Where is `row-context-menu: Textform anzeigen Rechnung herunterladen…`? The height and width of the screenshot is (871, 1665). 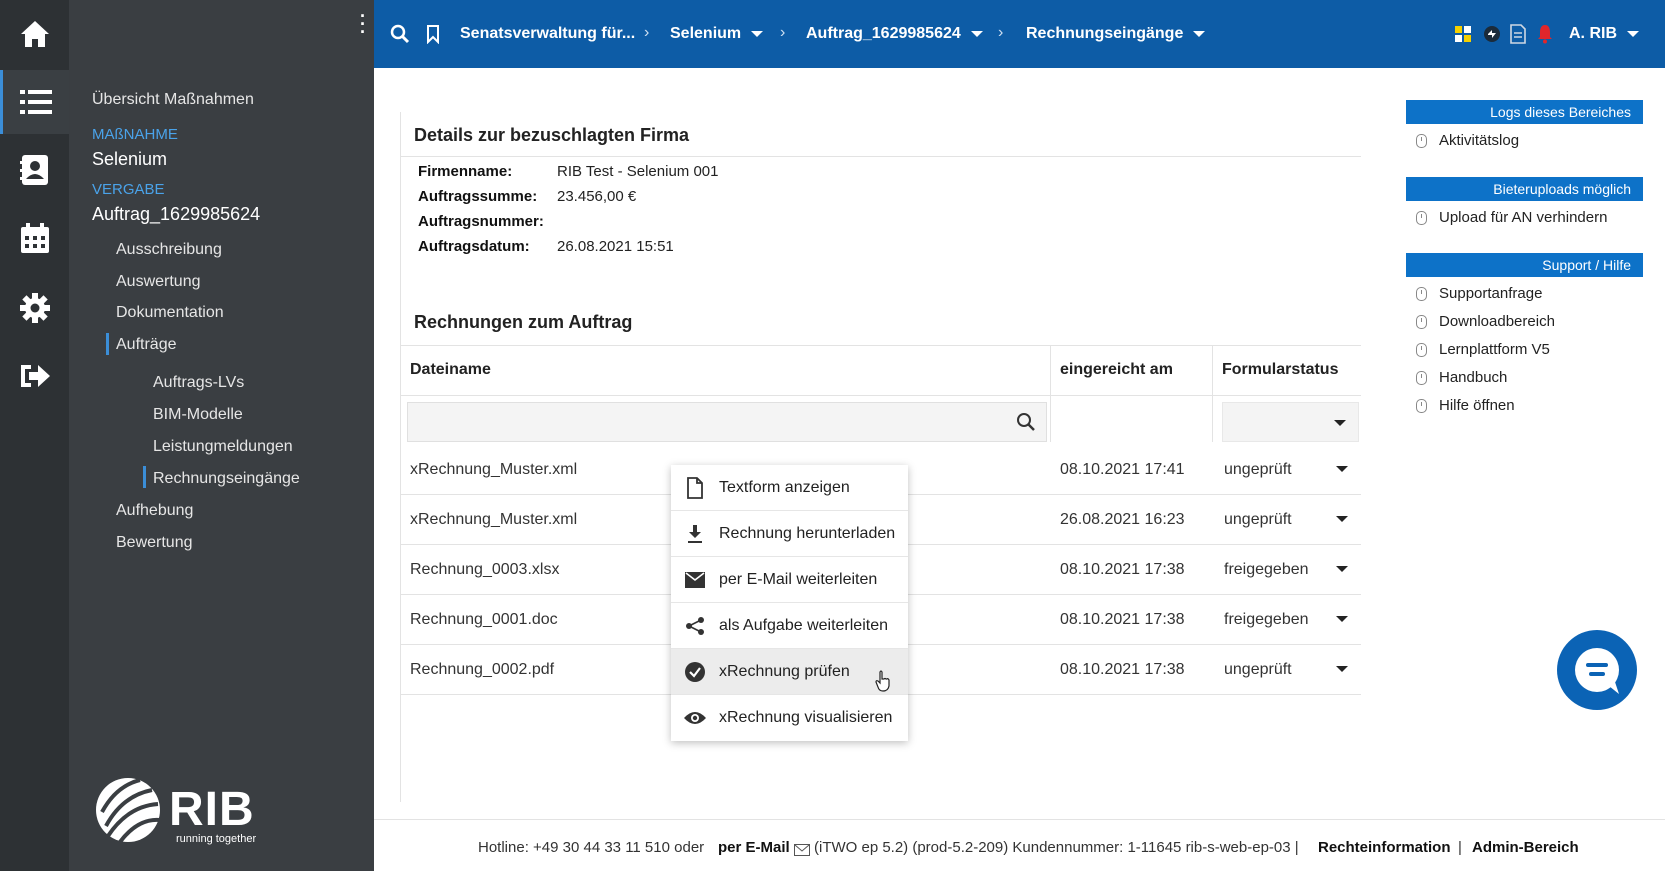
row-context-menu: Textform anzeigen Rechnung herunterladen… is located at coordinates (789, 603).